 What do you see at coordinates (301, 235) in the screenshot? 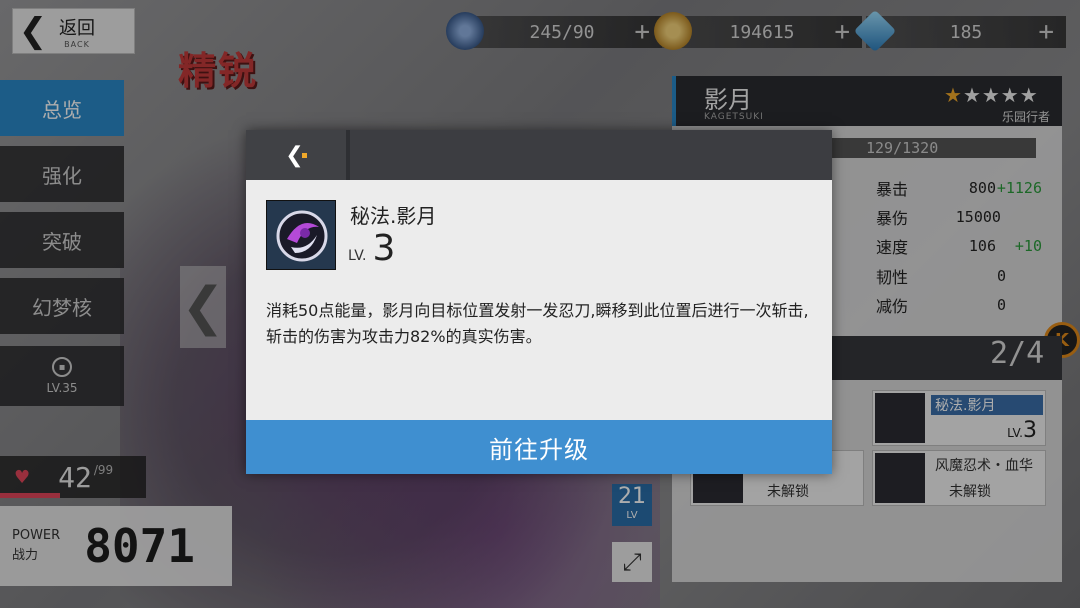
I see `skill-icon` at bounding box center [301, 235].